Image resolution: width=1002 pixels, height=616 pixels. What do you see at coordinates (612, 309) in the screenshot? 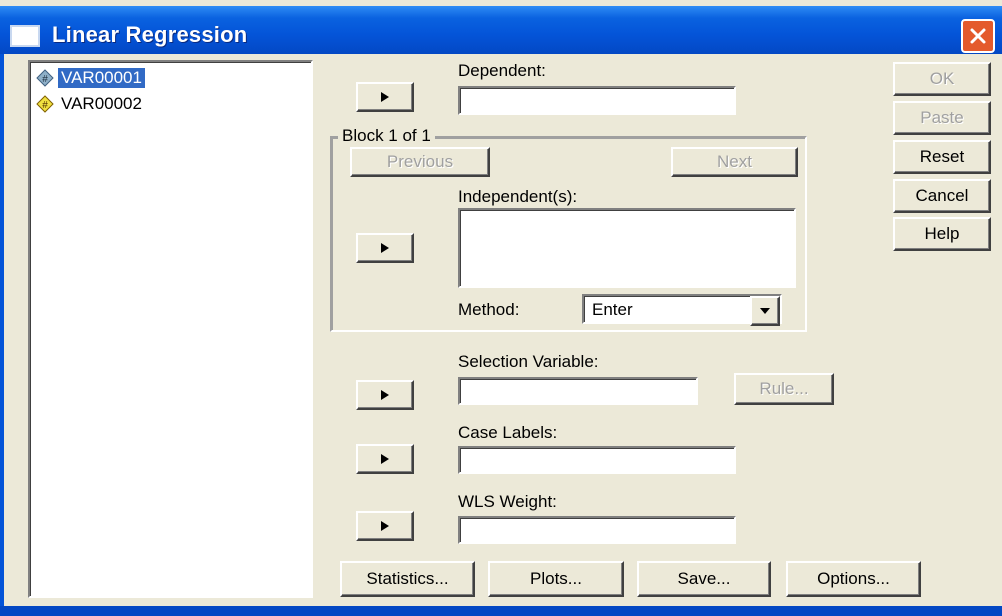
I see `method-value: Enter` at bounding box center [612, 309].